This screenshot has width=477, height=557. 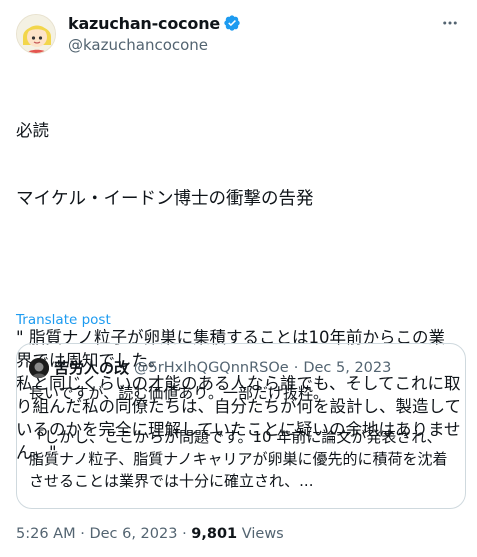 I want to click on post-date: Dec 6, 2023, so click(x=133, y=534).